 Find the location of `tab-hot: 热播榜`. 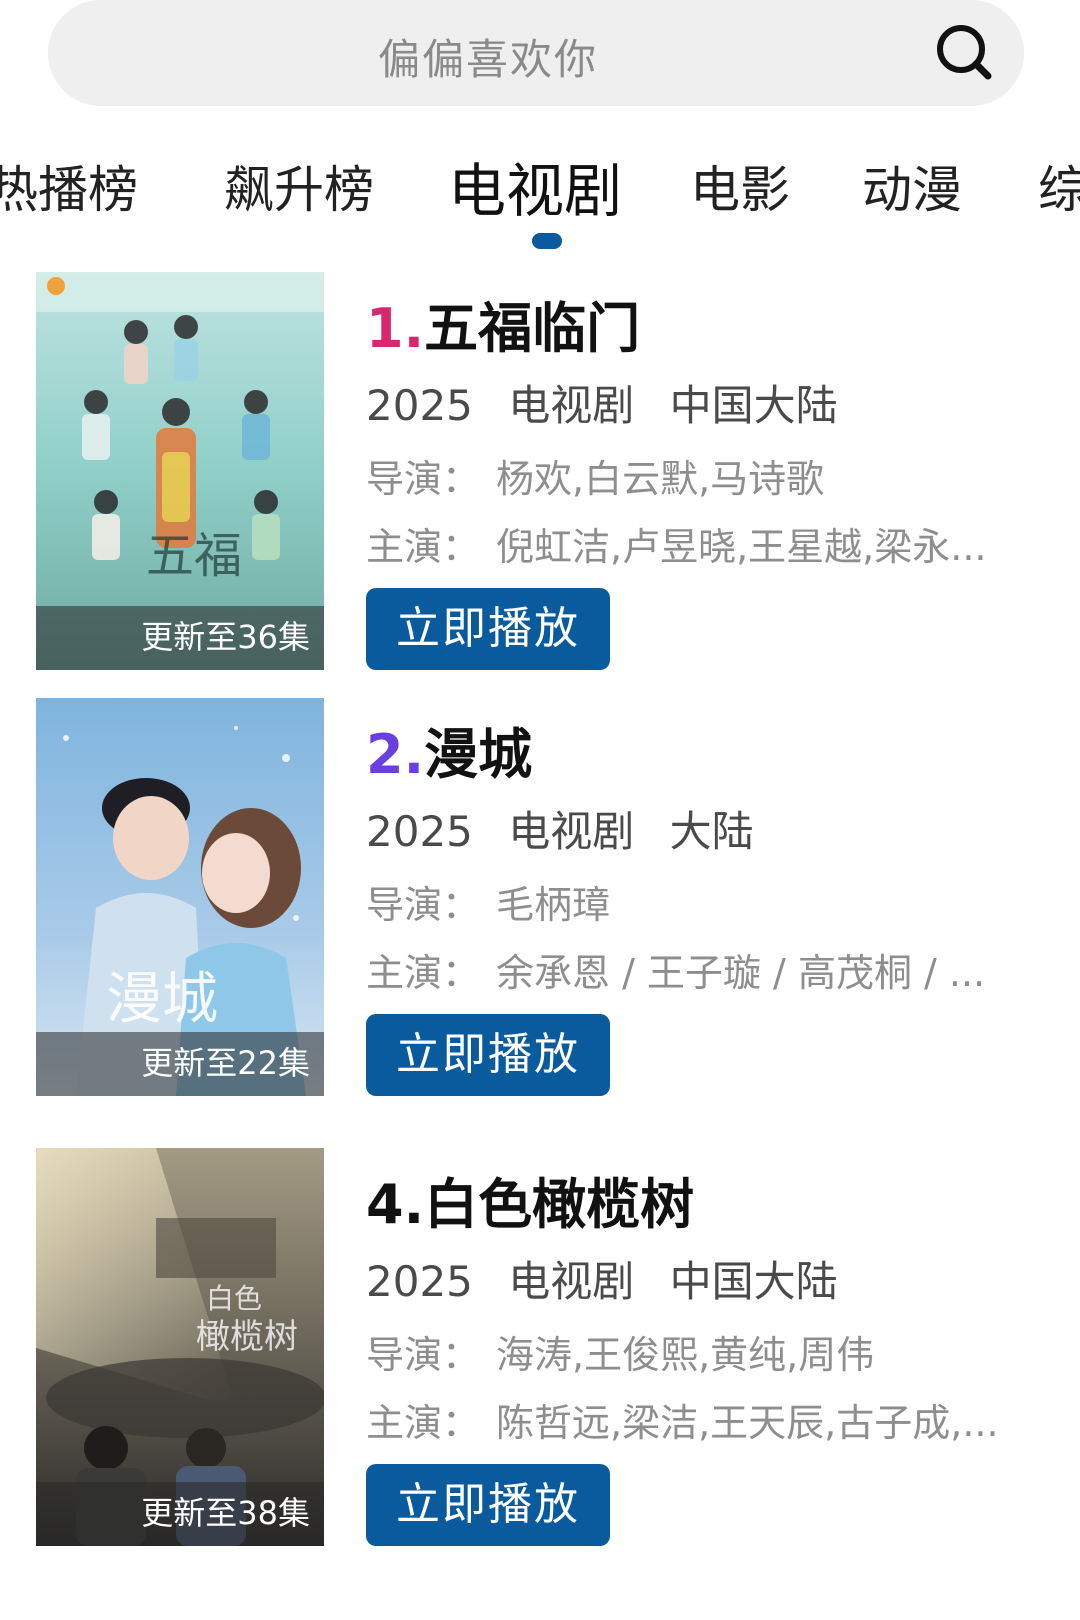

tab-hot: 热播榜 is located at coordinates (69, 186).